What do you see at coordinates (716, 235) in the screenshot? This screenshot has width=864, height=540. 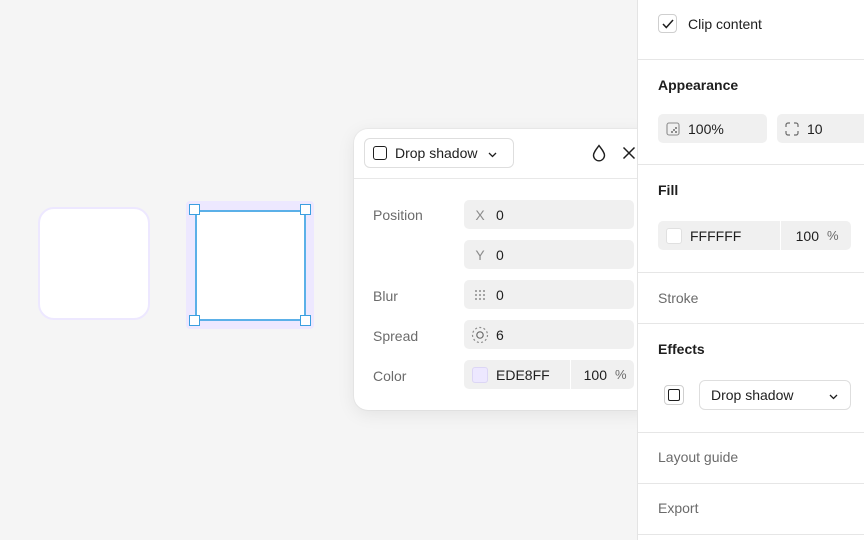 I see `fill-hex-value: FFFFFF` at bounding box center [716, 235].